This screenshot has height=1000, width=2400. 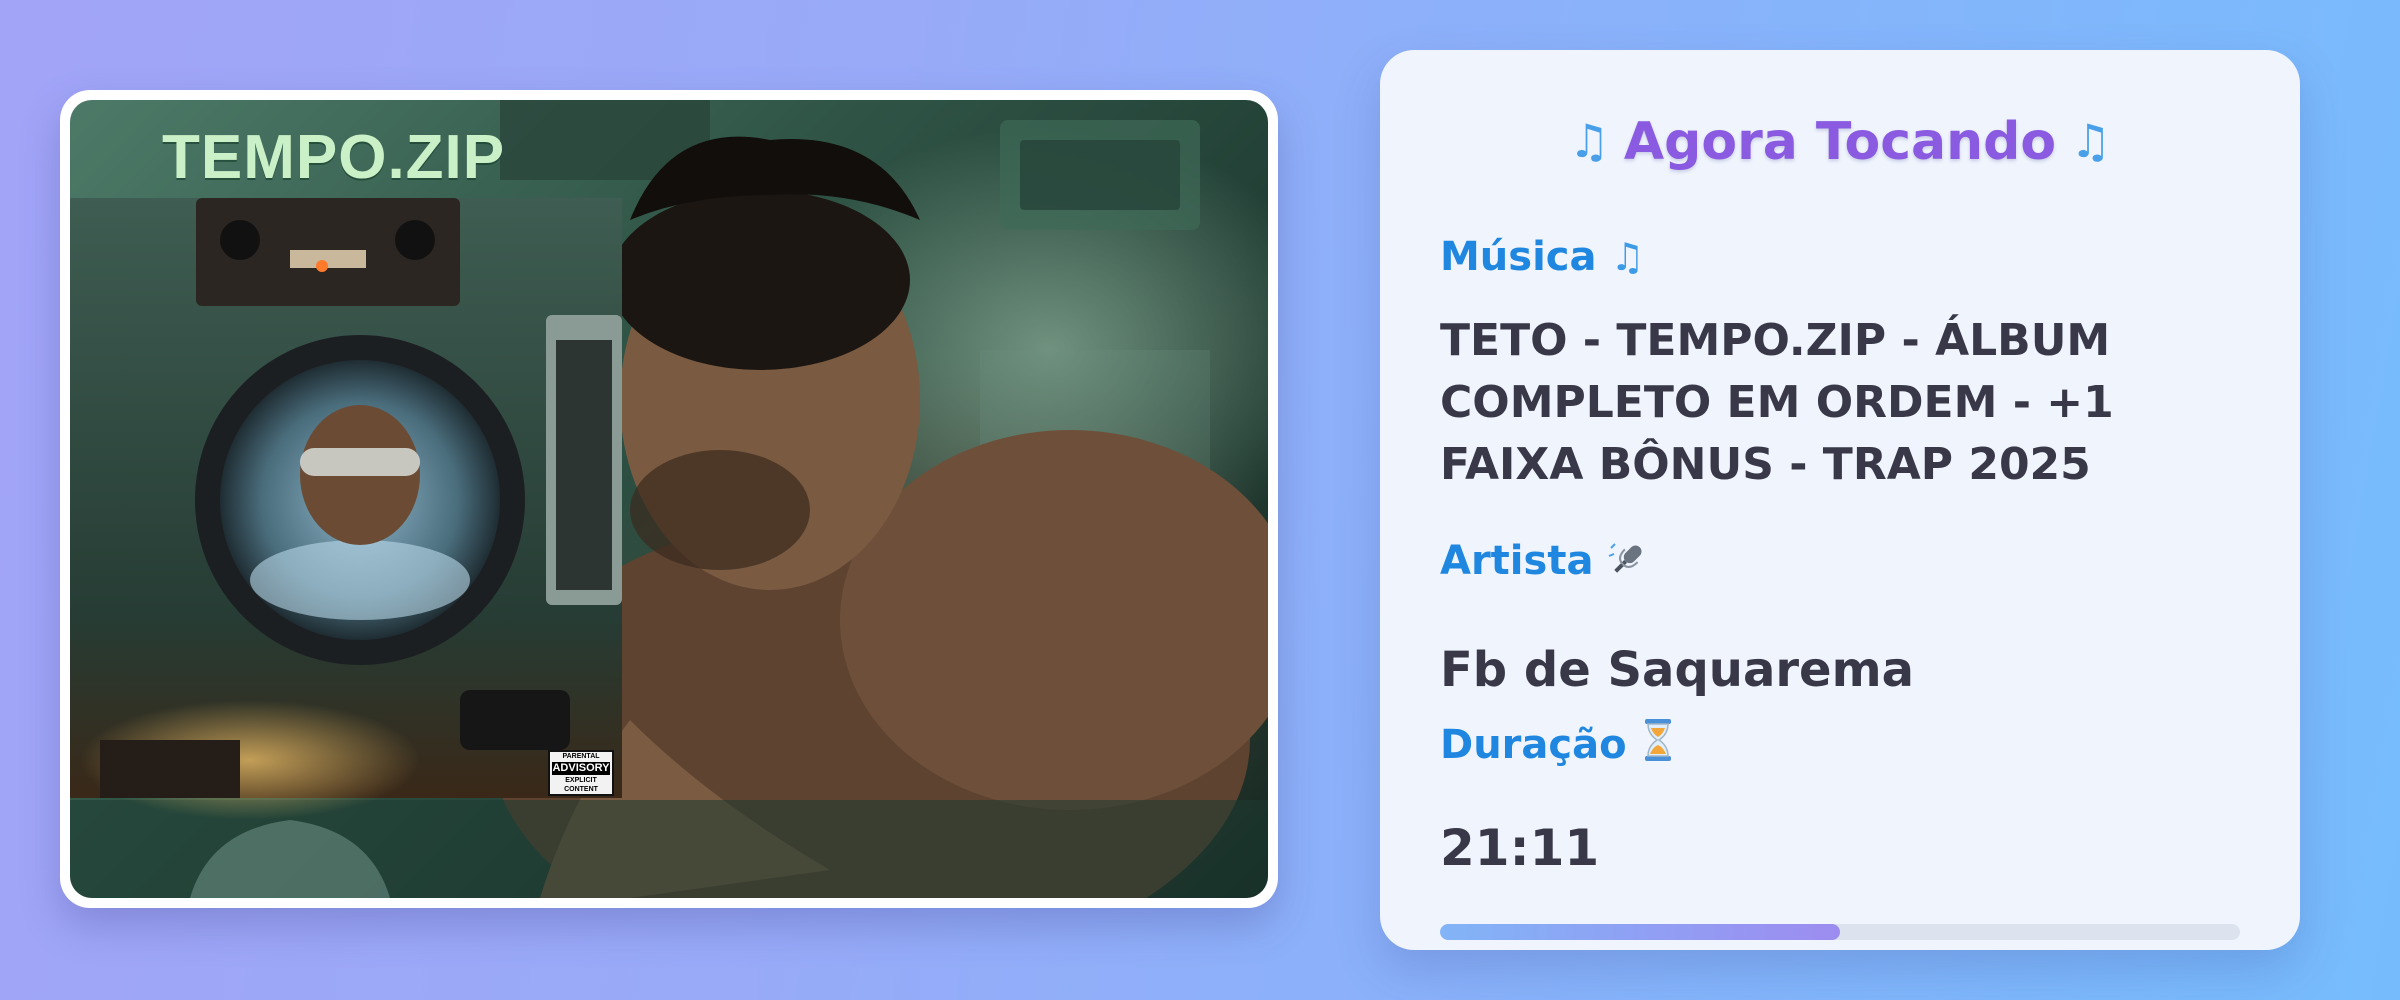 I want to click on artist-label-text: Artista, so click(x=1517, y=561).